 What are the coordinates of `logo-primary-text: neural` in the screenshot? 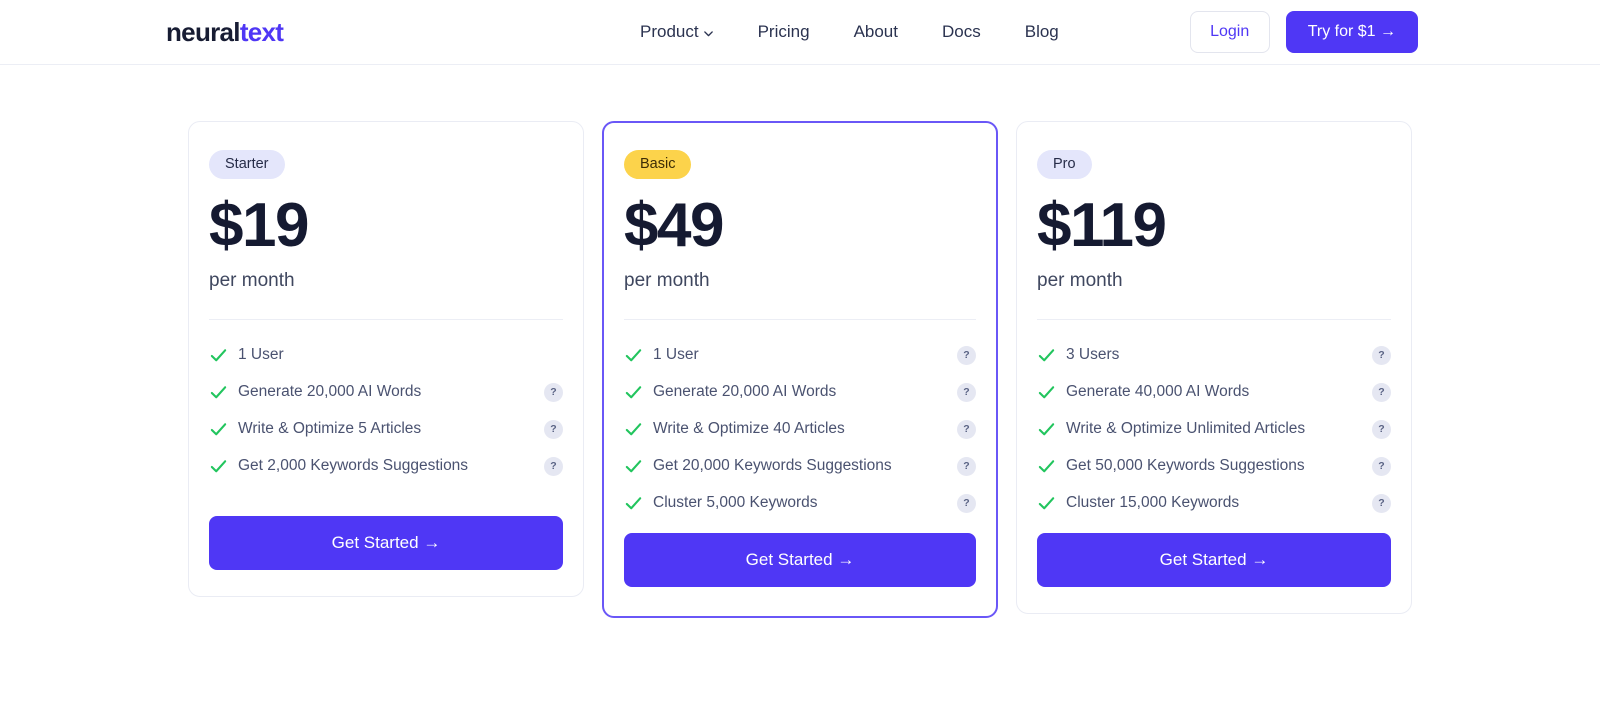 It's located at (203, 31).